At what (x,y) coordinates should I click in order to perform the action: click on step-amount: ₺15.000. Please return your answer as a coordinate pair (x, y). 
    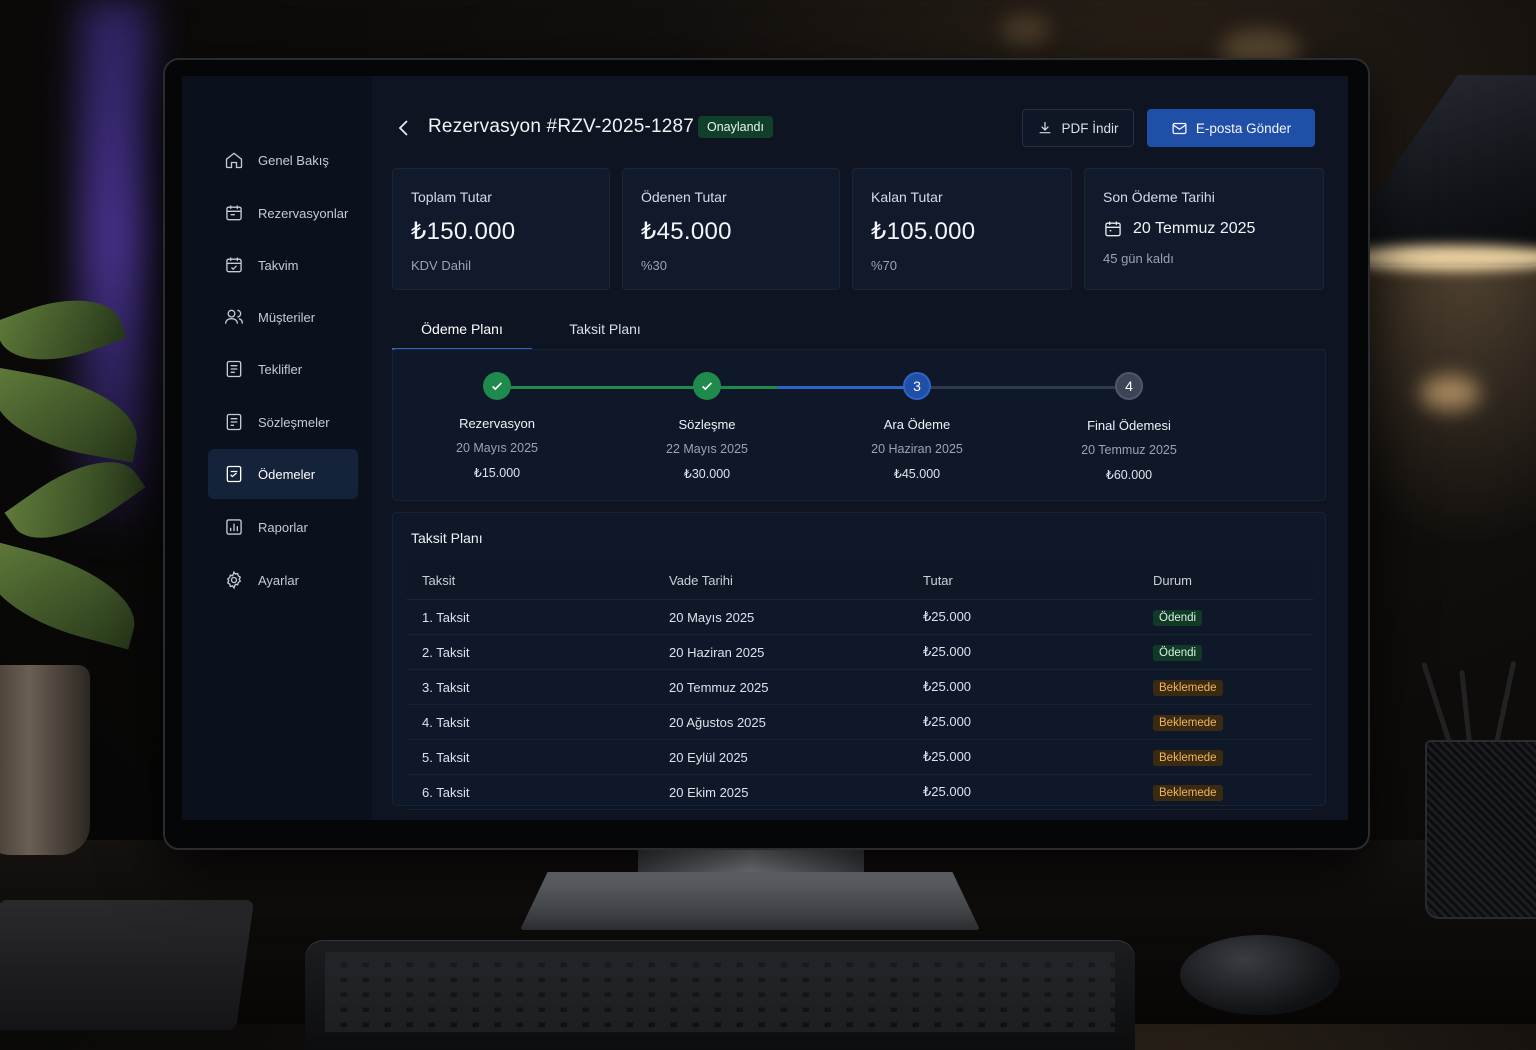
    Looking at the image, I should click on (497, 473).